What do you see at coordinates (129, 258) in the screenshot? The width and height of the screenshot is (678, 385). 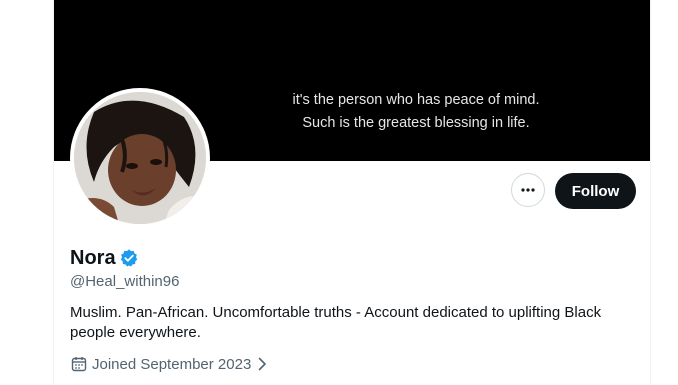 I see `verified-badge-icon` at bounding box center [129, 258].